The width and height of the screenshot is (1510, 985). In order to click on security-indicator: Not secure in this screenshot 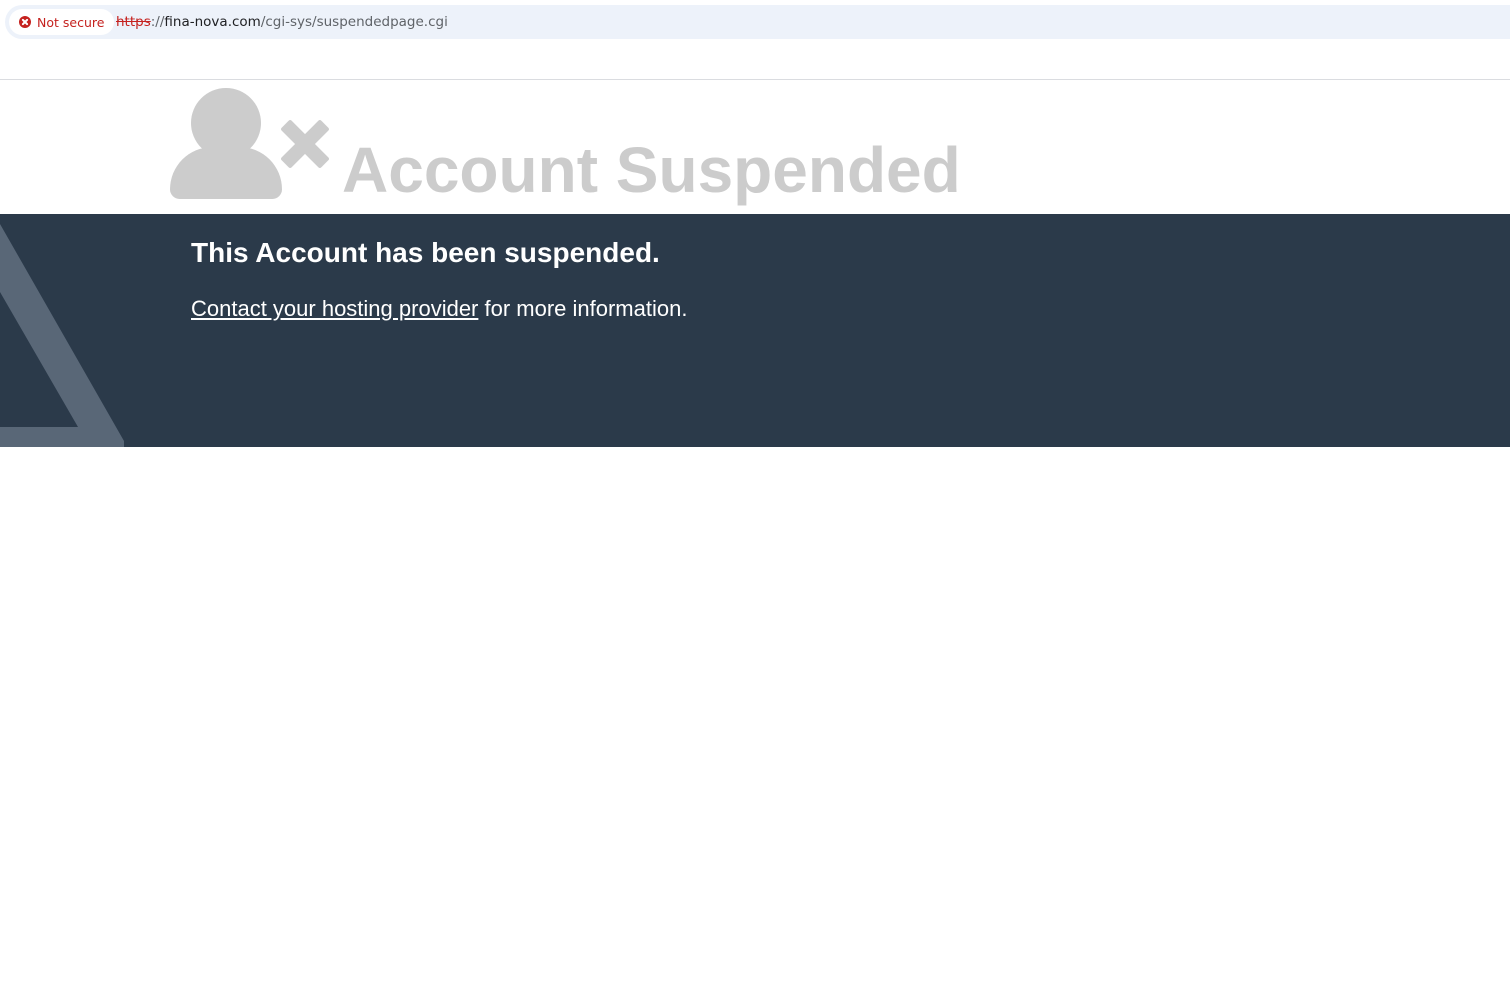, I will do `click(62, 22)`.